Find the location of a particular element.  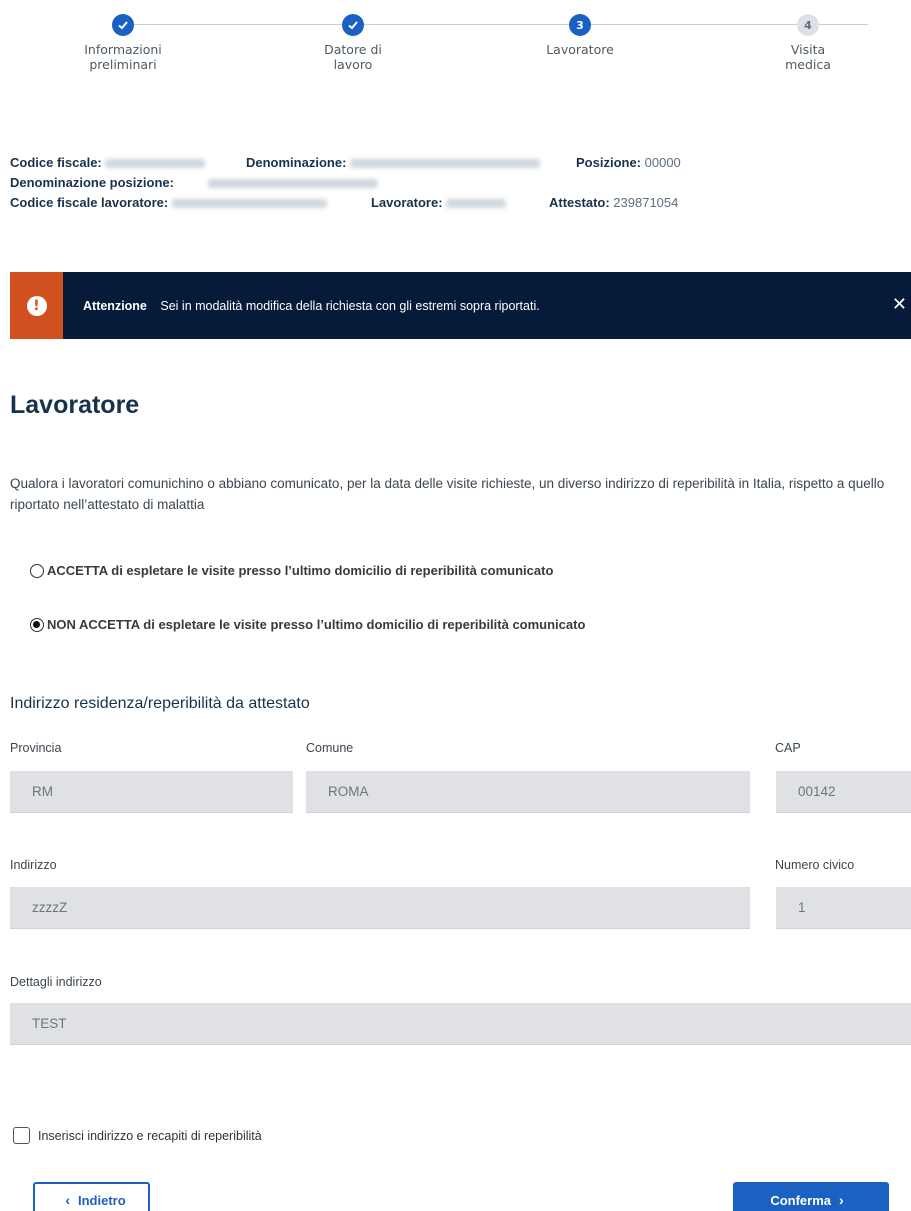

step-informazioni-preliminari: Informazioni preliminari is located at coordinates (123, 43).